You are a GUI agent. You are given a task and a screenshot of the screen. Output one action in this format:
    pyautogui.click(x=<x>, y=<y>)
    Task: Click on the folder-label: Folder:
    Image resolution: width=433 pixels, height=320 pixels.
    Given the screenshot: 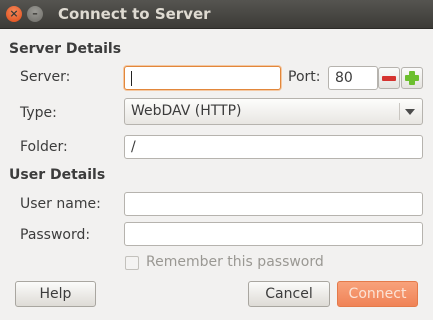 What is the action you would take?
    pyautogui.click(x=44, y=147)
    